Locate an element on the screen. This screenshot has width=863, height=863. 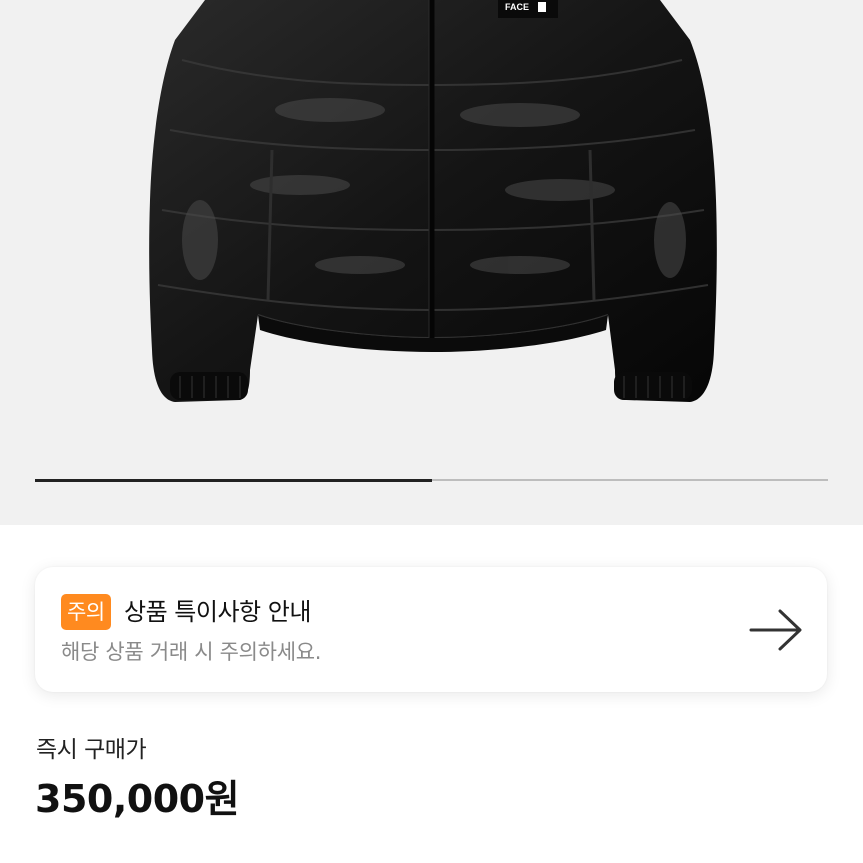
gallery-progress-bar is located at coordinates (431, 480).